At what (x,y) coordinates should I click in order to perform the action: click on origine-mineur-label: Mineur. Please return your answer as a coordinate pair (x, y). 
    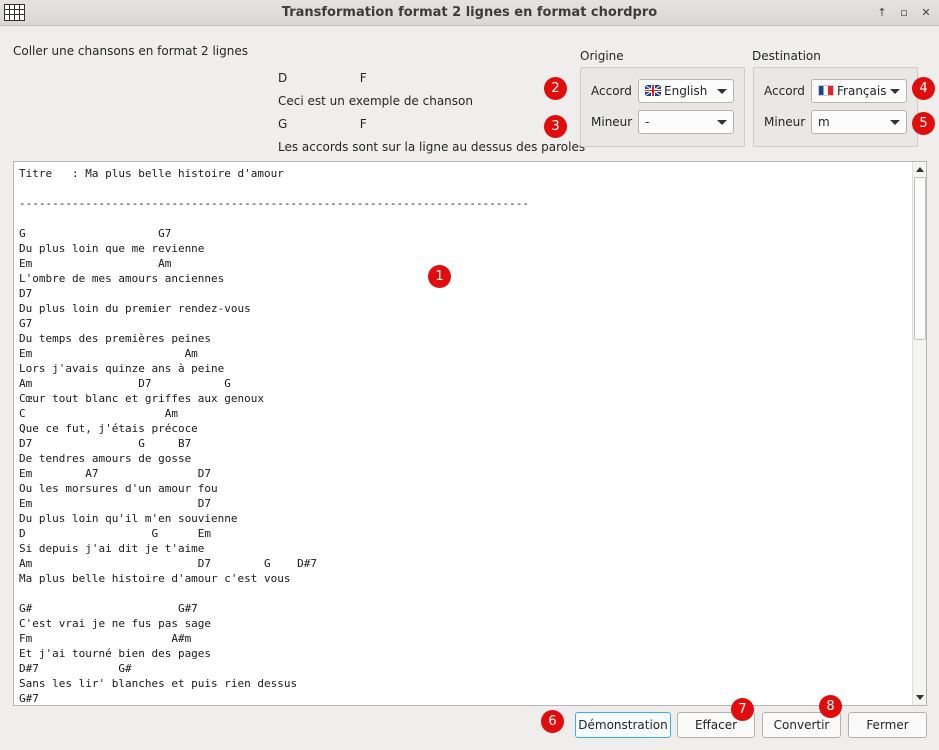
    Looking at the image, I should click on (612, 122).